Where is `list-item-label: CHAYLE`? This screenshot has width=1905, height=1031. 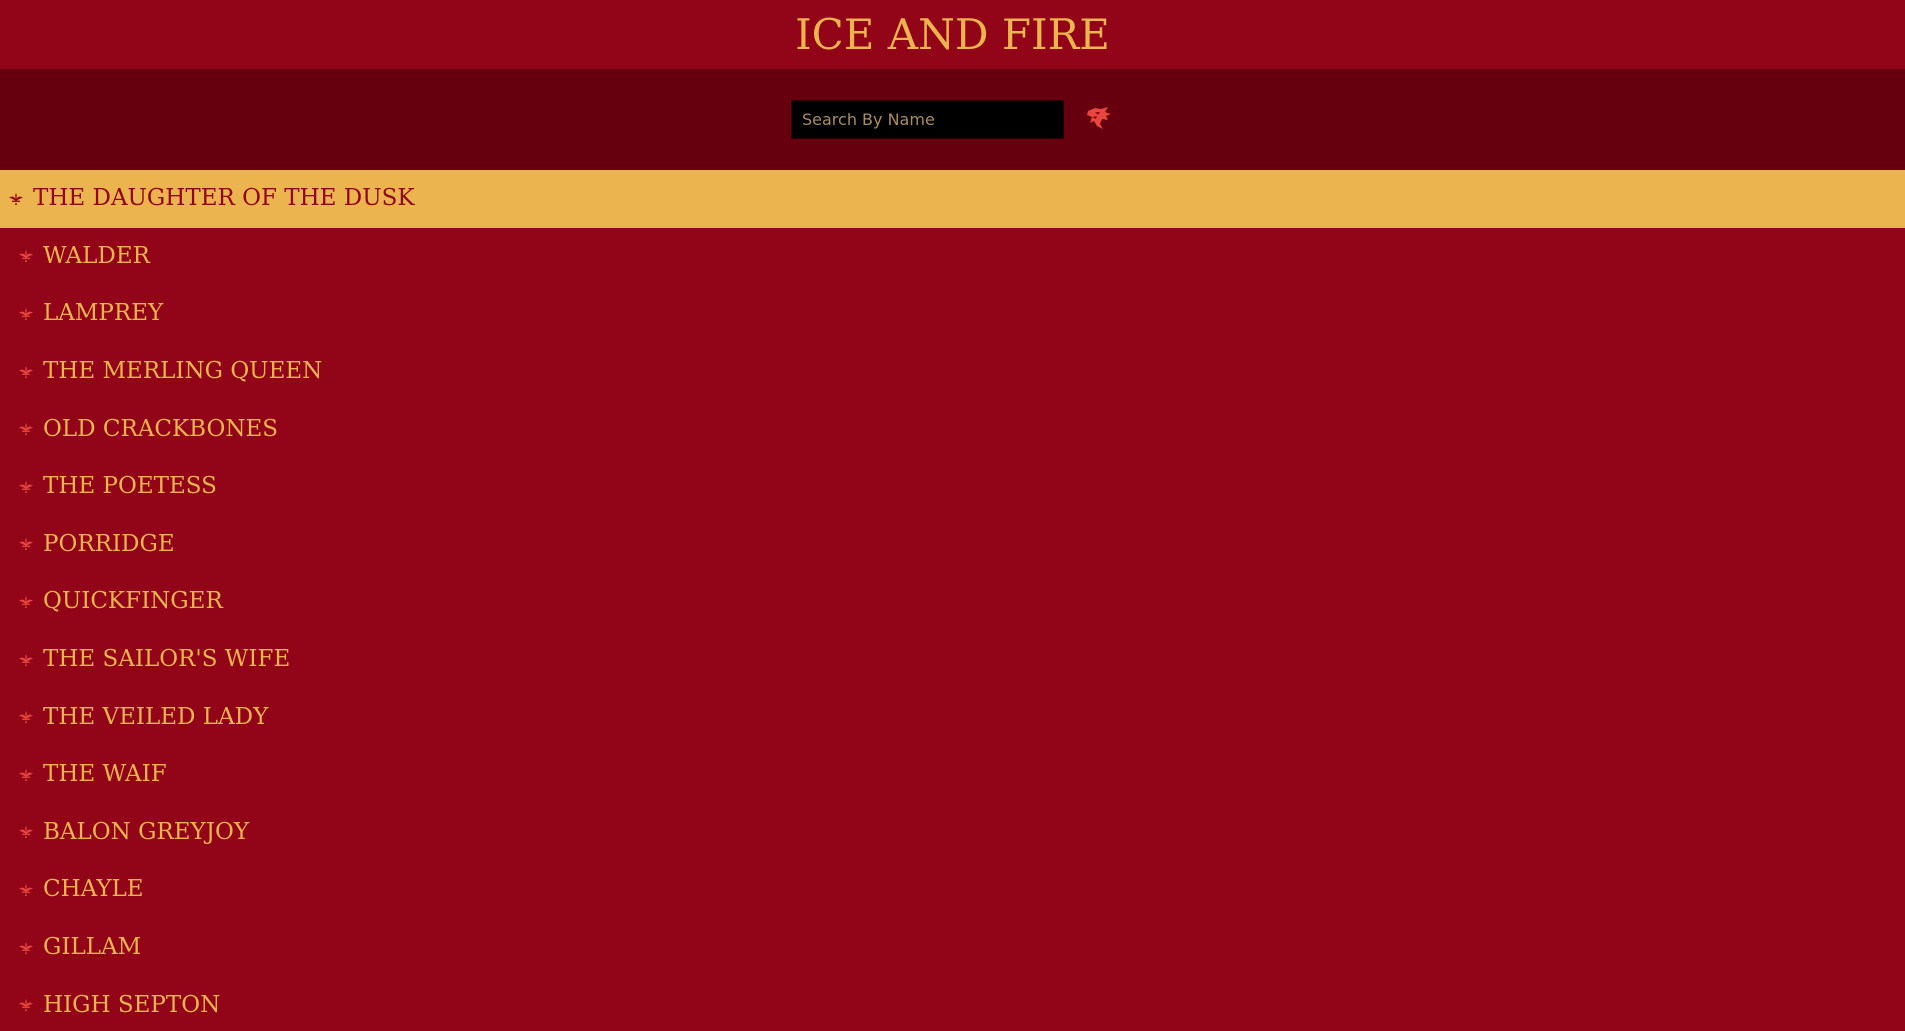
list-item-label: CHAYLE is located at coordinates (93, 889).